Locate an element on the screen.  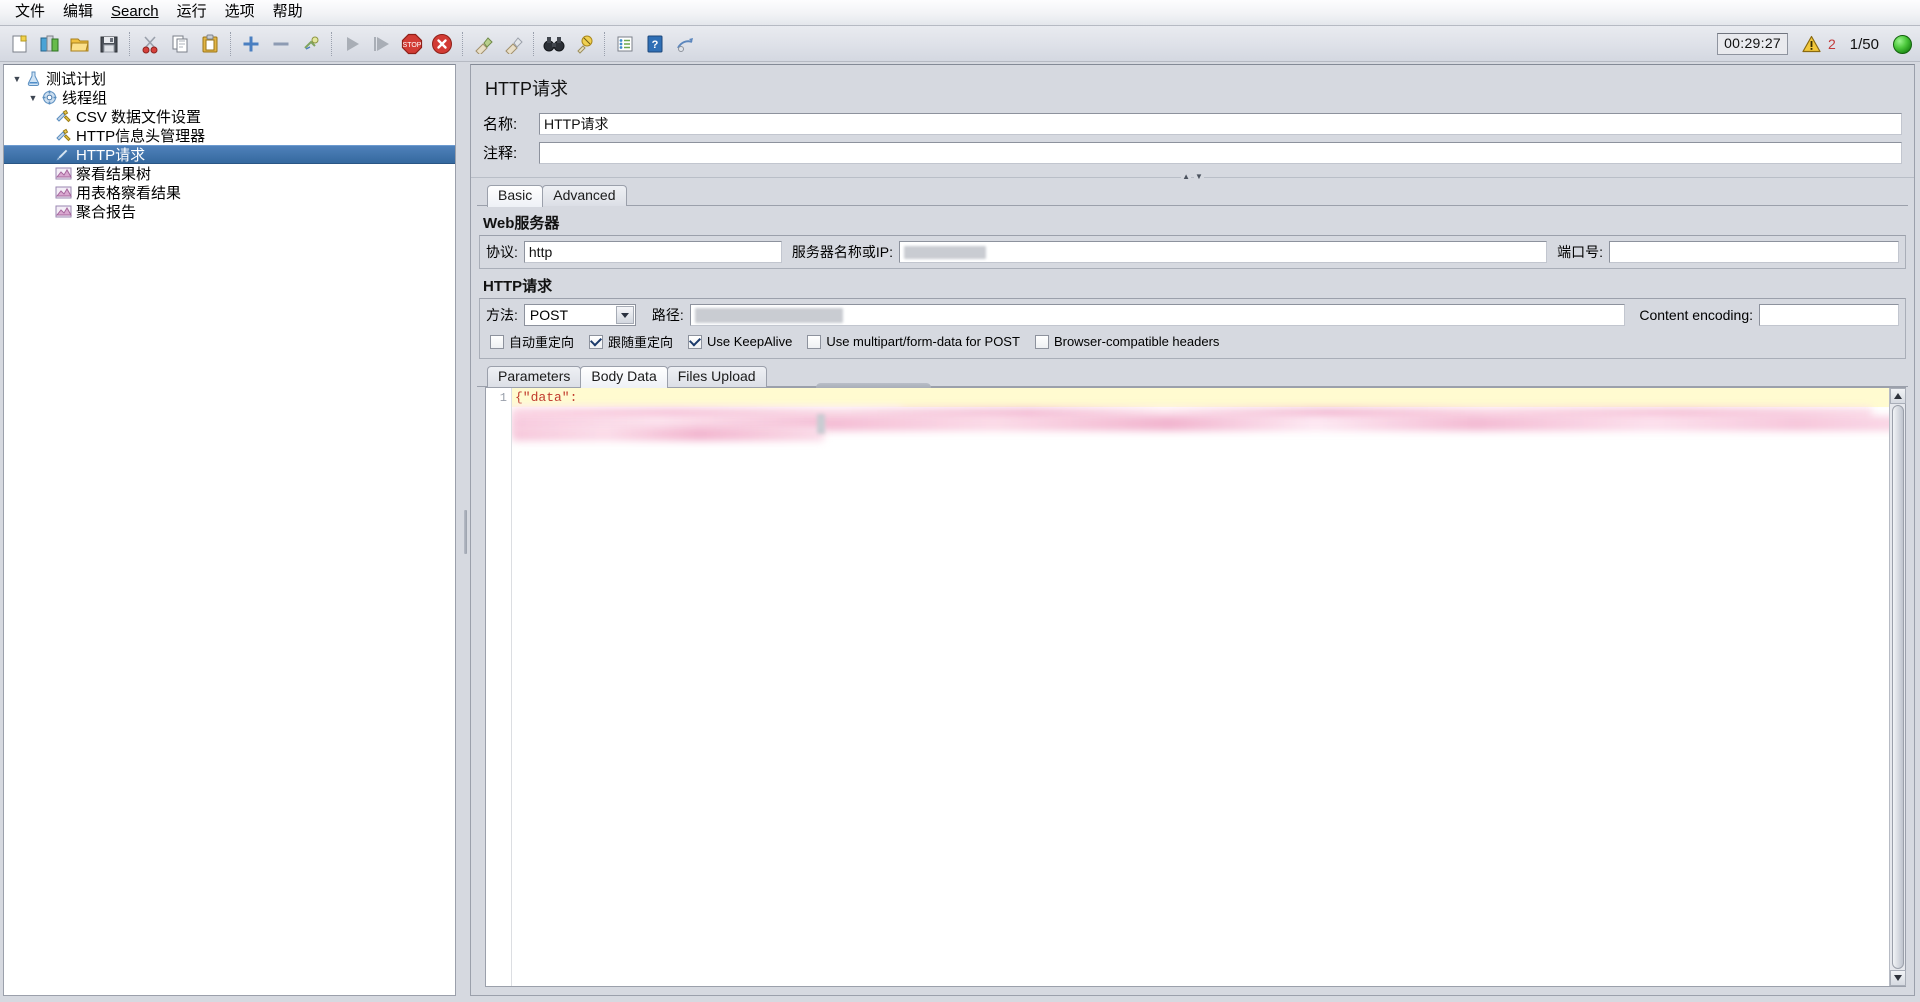
comment-field-row: 注释: is located at coordinates (1192, 152).